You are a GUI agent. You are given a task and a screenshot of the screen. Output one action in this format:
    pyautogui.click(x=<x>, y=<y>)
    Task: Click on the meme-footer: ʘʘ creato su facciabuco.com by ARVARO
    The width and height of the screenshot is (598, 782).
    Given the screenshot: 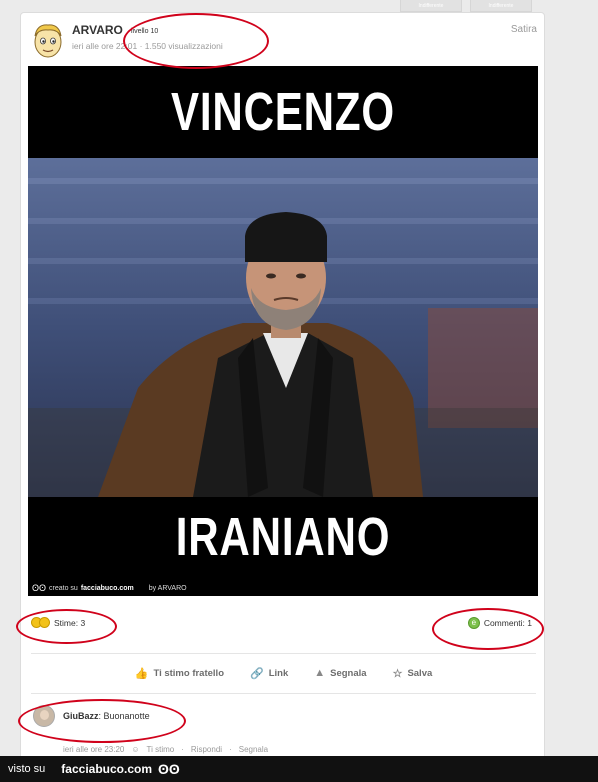 What is the action you would take?
    pyautogui.click(x=109, y=588)
    